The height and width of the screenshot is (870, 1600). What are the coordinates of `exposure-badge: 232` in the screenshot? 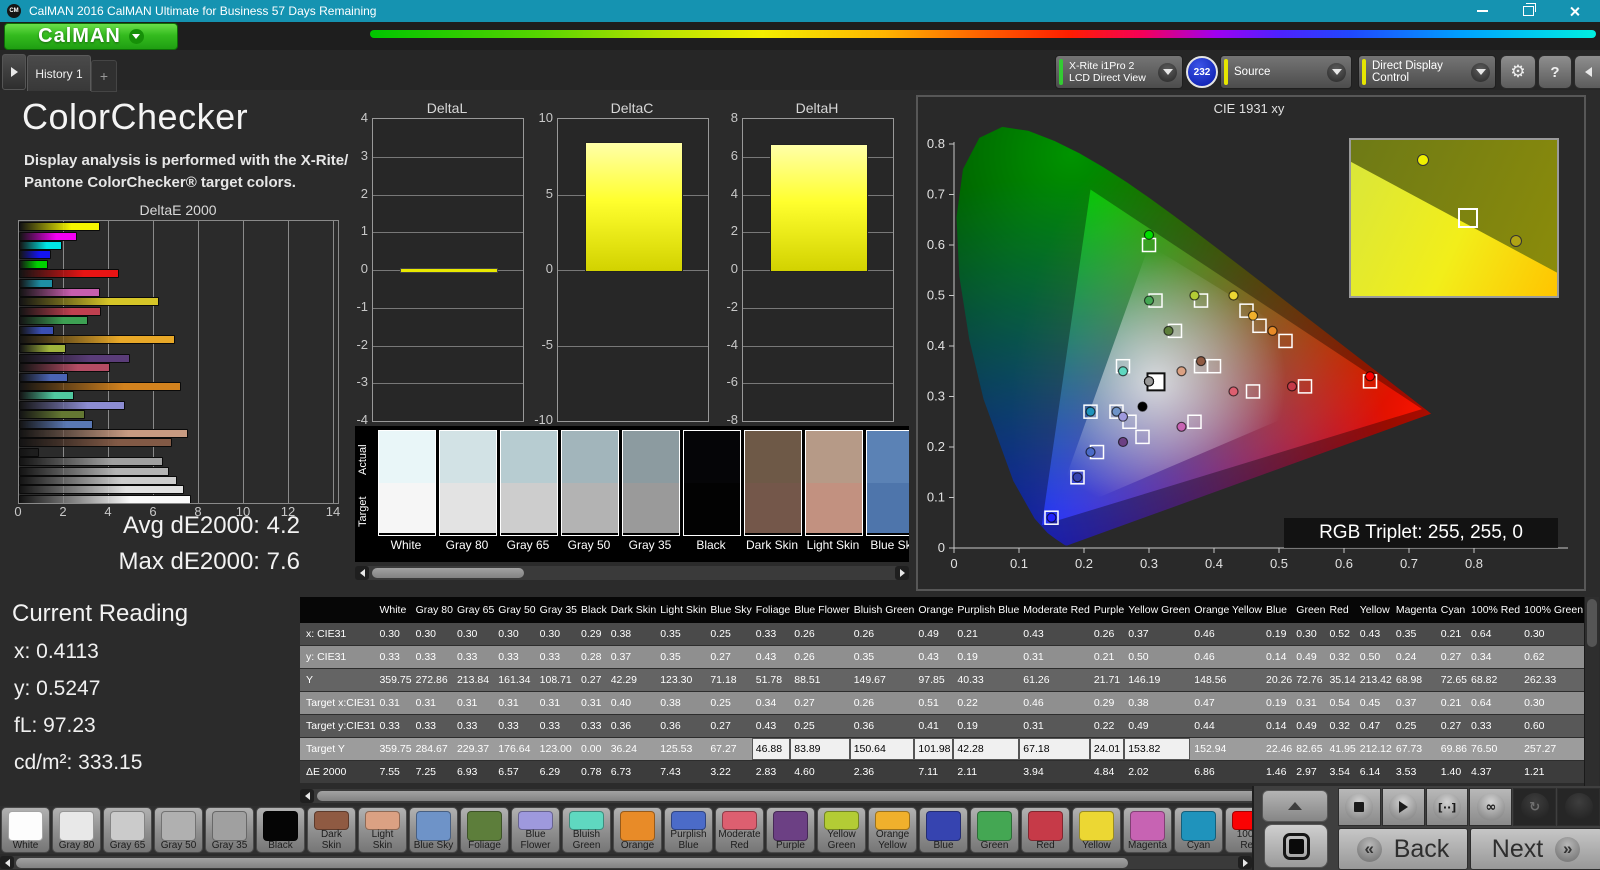 It's located at (1202, 72).